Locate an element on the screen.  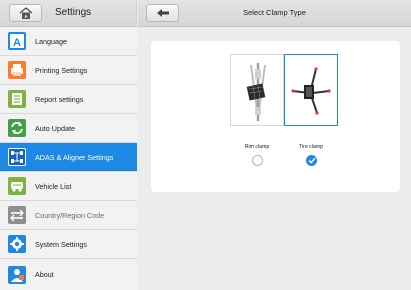
sidebar-item-label: System Settings is located at coordinates (61, 244).